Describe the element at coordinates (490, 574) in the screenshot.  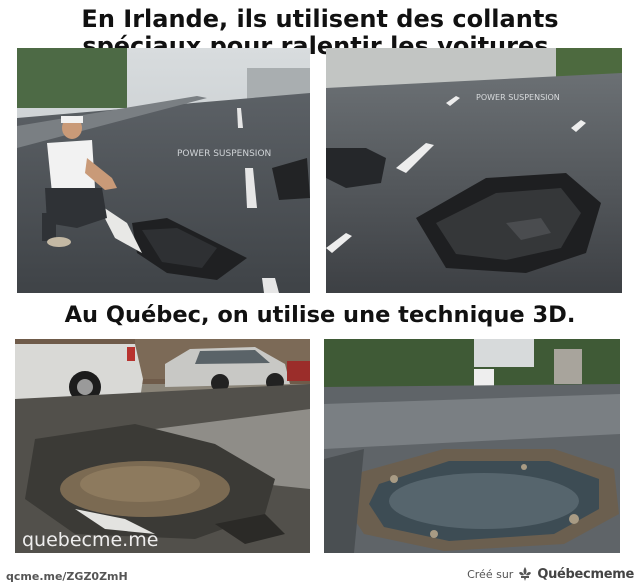
I see `created-on-label: Créé sur` at that location.